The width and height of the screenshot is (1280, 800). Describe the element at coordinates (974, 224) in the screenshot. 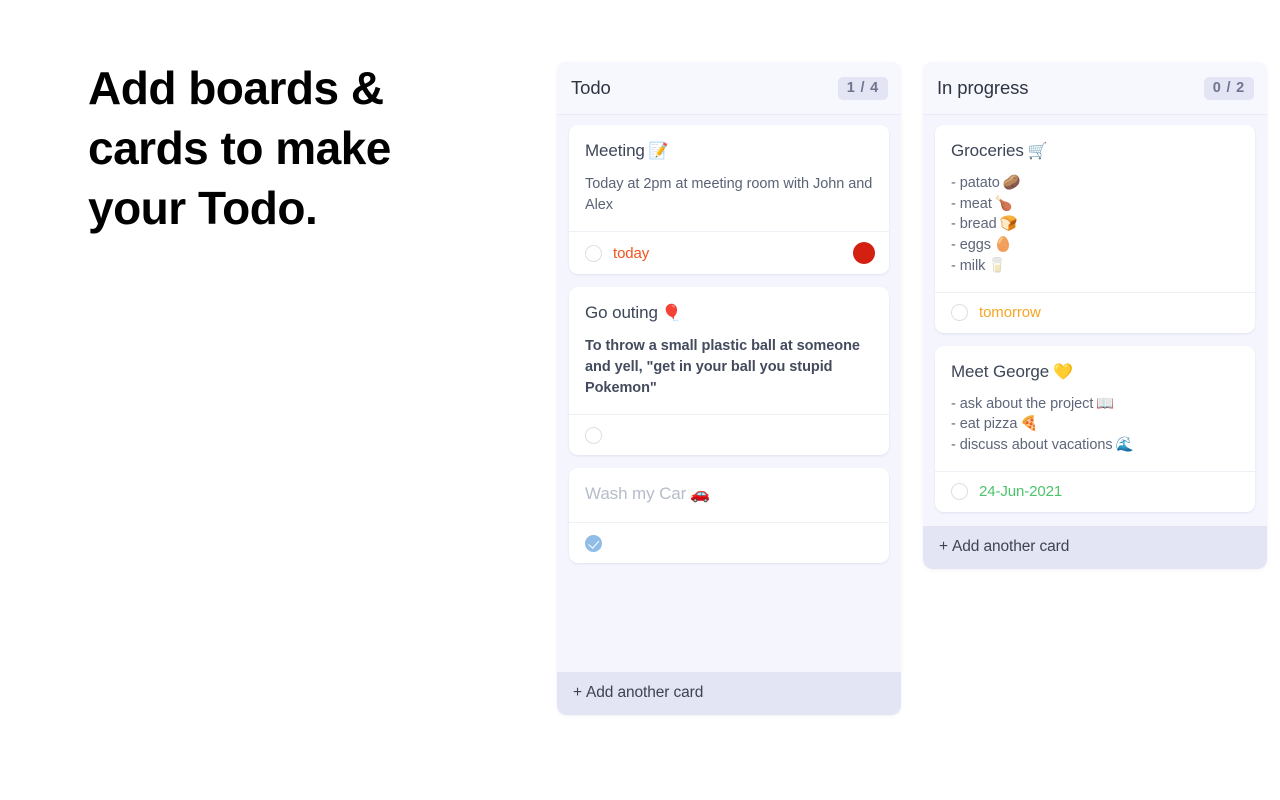

I see `checklist-item-text: - bread` at that location.